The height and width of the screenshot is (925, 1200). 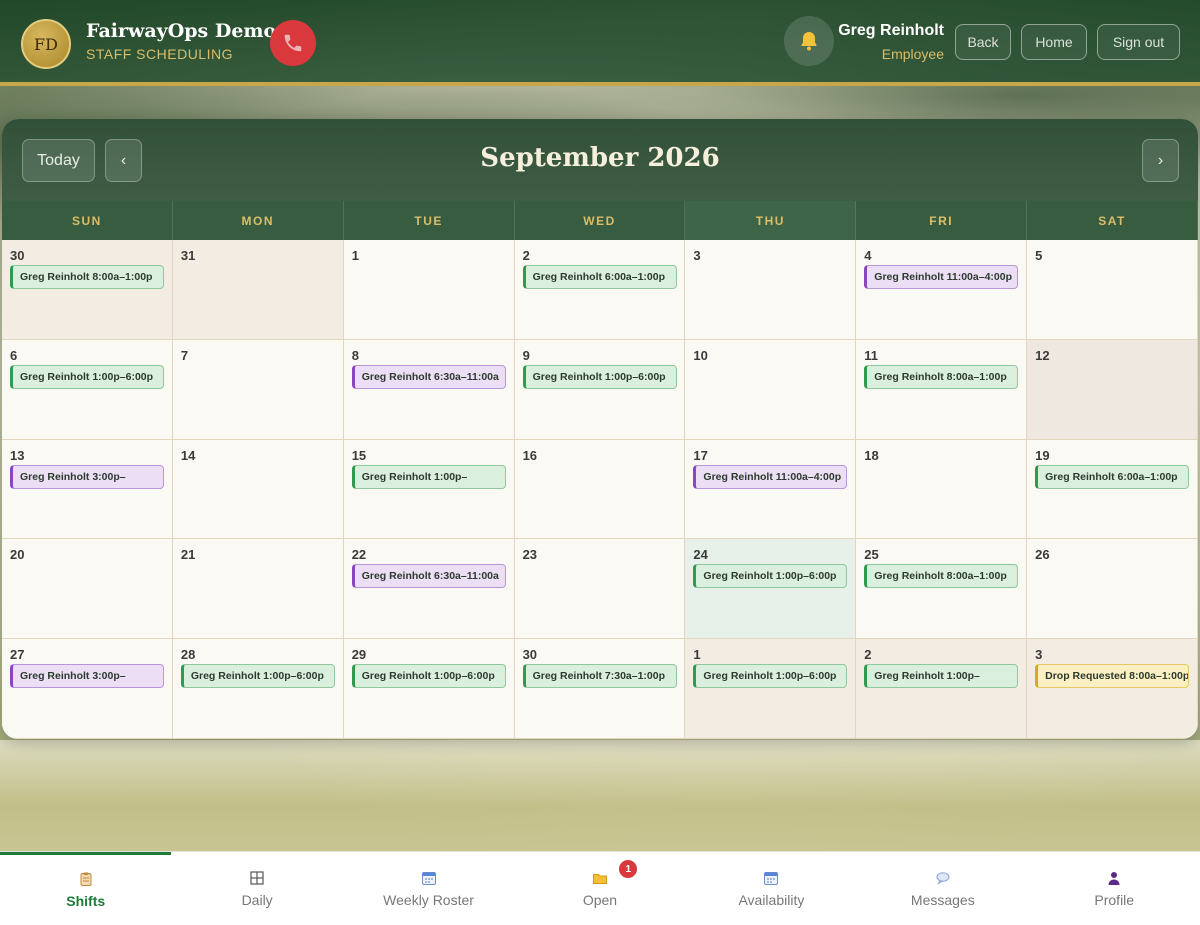 I want to click on nav-item-open: Open 1, so click(x=599, y=888).